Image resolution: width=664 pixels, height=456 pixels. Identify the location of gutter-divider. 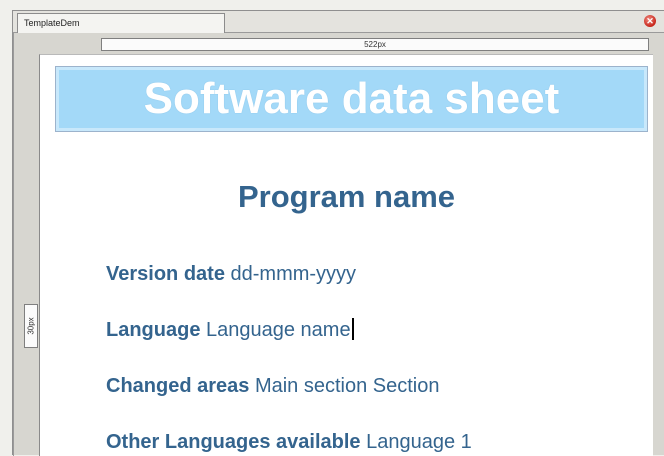
(13, 244).